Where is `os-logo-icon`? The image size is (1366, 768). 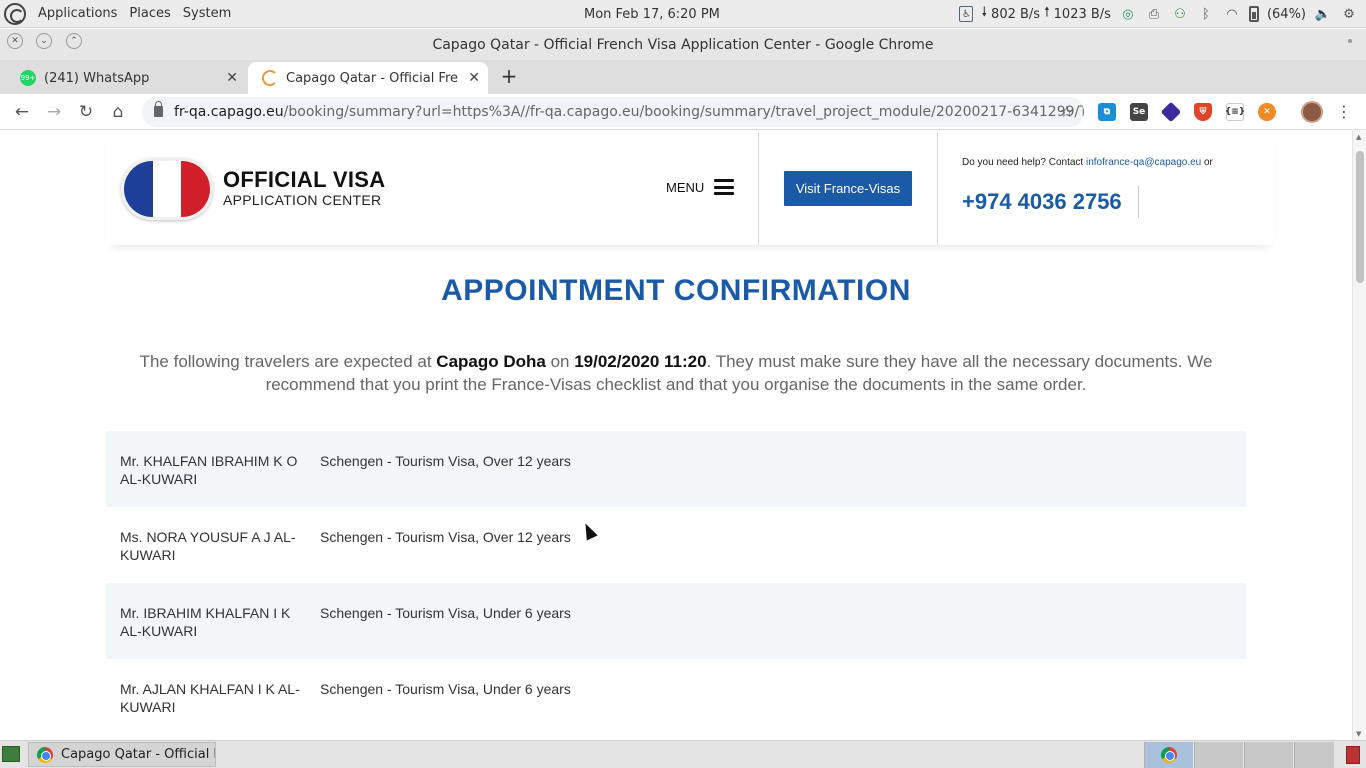 os-logo-icon is located at coordinates (15, 13).